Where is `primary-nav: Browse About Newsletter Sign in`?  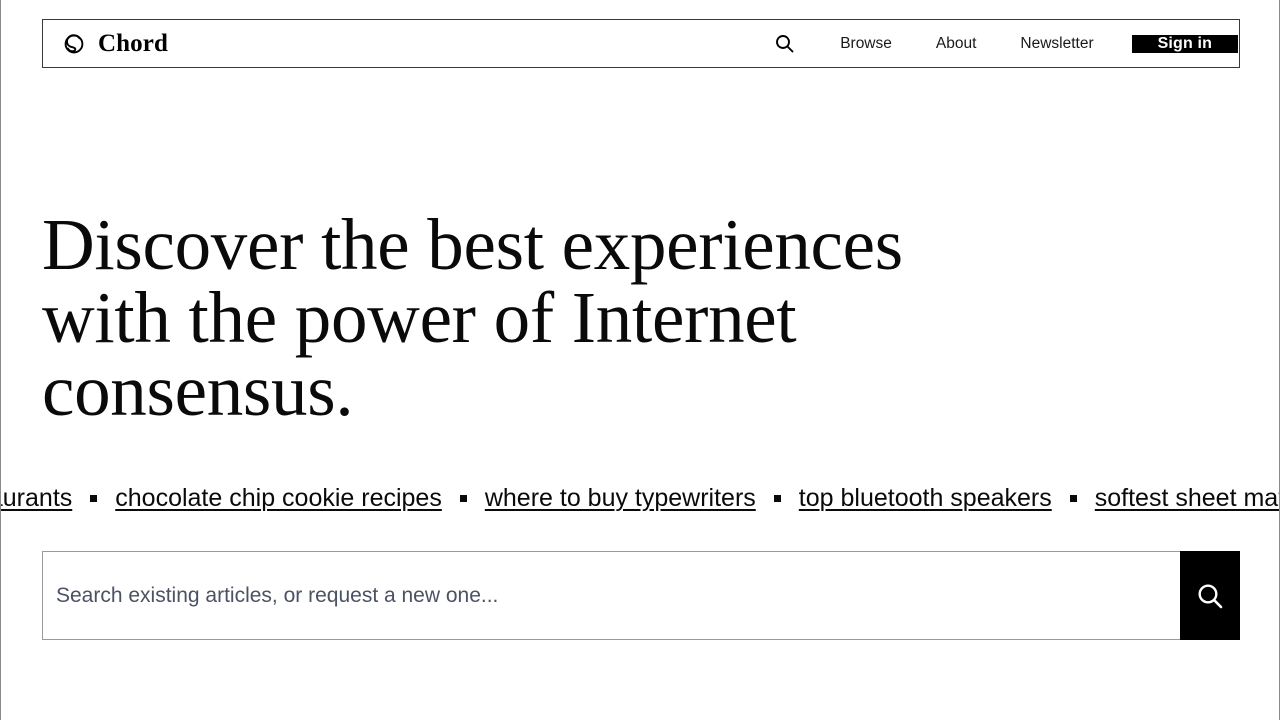 primary-nav: Browse About Newsletter Sign in is located at coordinates (1007, 43).